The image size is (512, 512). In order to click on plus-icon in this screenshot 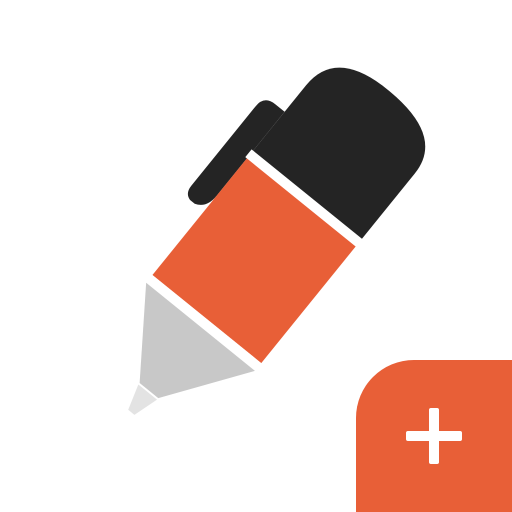, I will do `click(434, 436)`.